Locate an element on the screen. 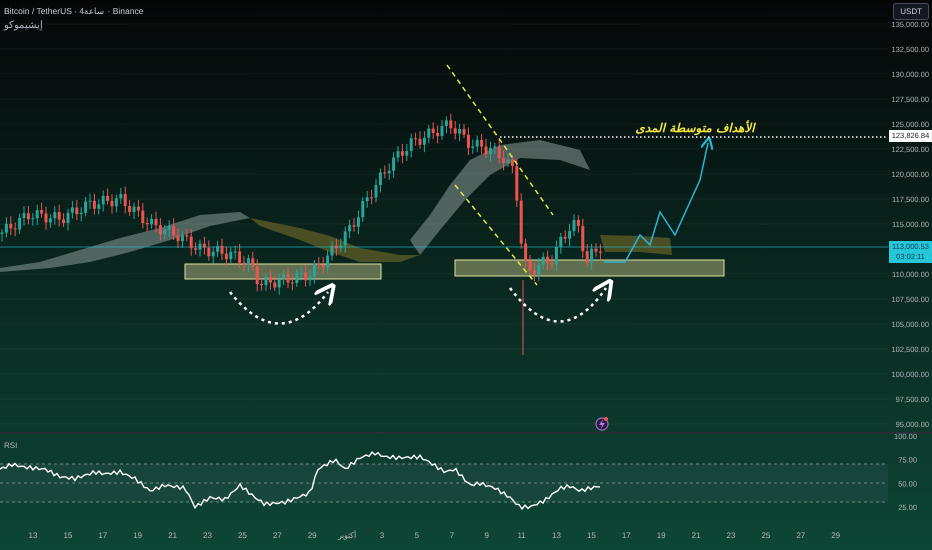 The width and height of the screenshot is (932, 550). time-axis-label: أكتوبر is located at coordinates (347, 535).